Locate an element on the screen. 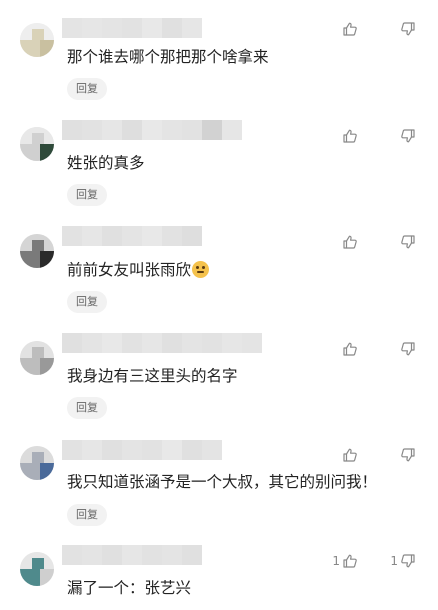 This screenshot has height=610, width=438. comment-text: 前前女友叫张雨欣 is located at coordinates (138, 270).